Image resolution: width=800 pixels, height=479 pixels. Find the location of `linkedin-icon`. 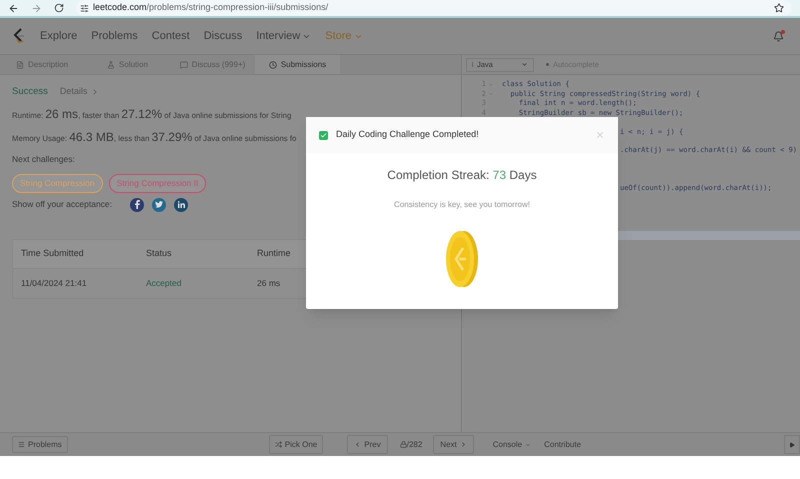

linkedin-icon is located at coordinates (181, 205).